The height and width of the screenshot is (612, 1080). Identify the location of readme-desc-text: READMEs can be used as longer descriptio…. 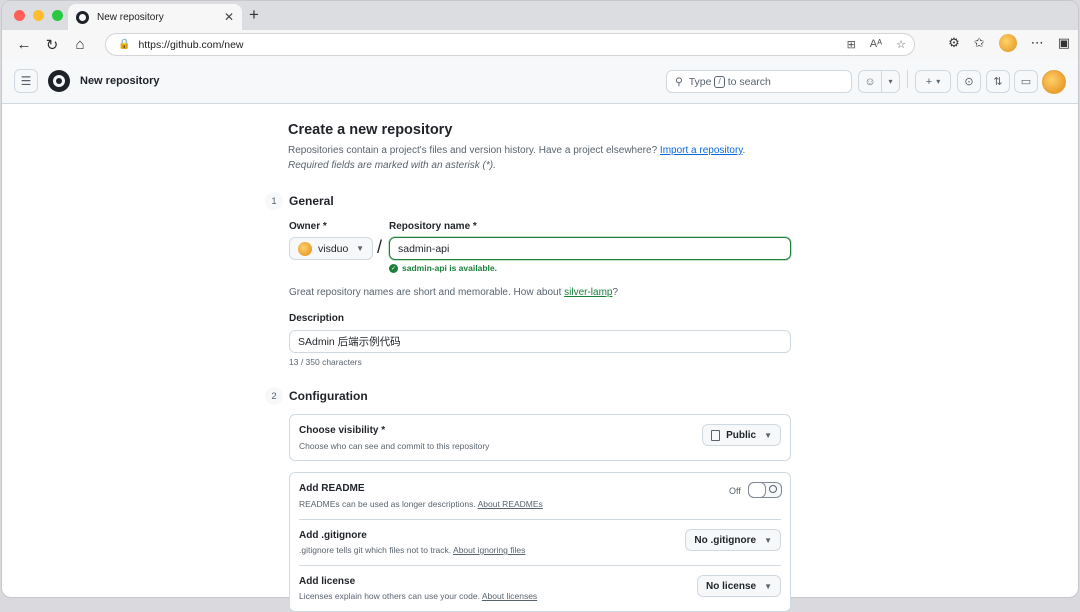
(387, 504).